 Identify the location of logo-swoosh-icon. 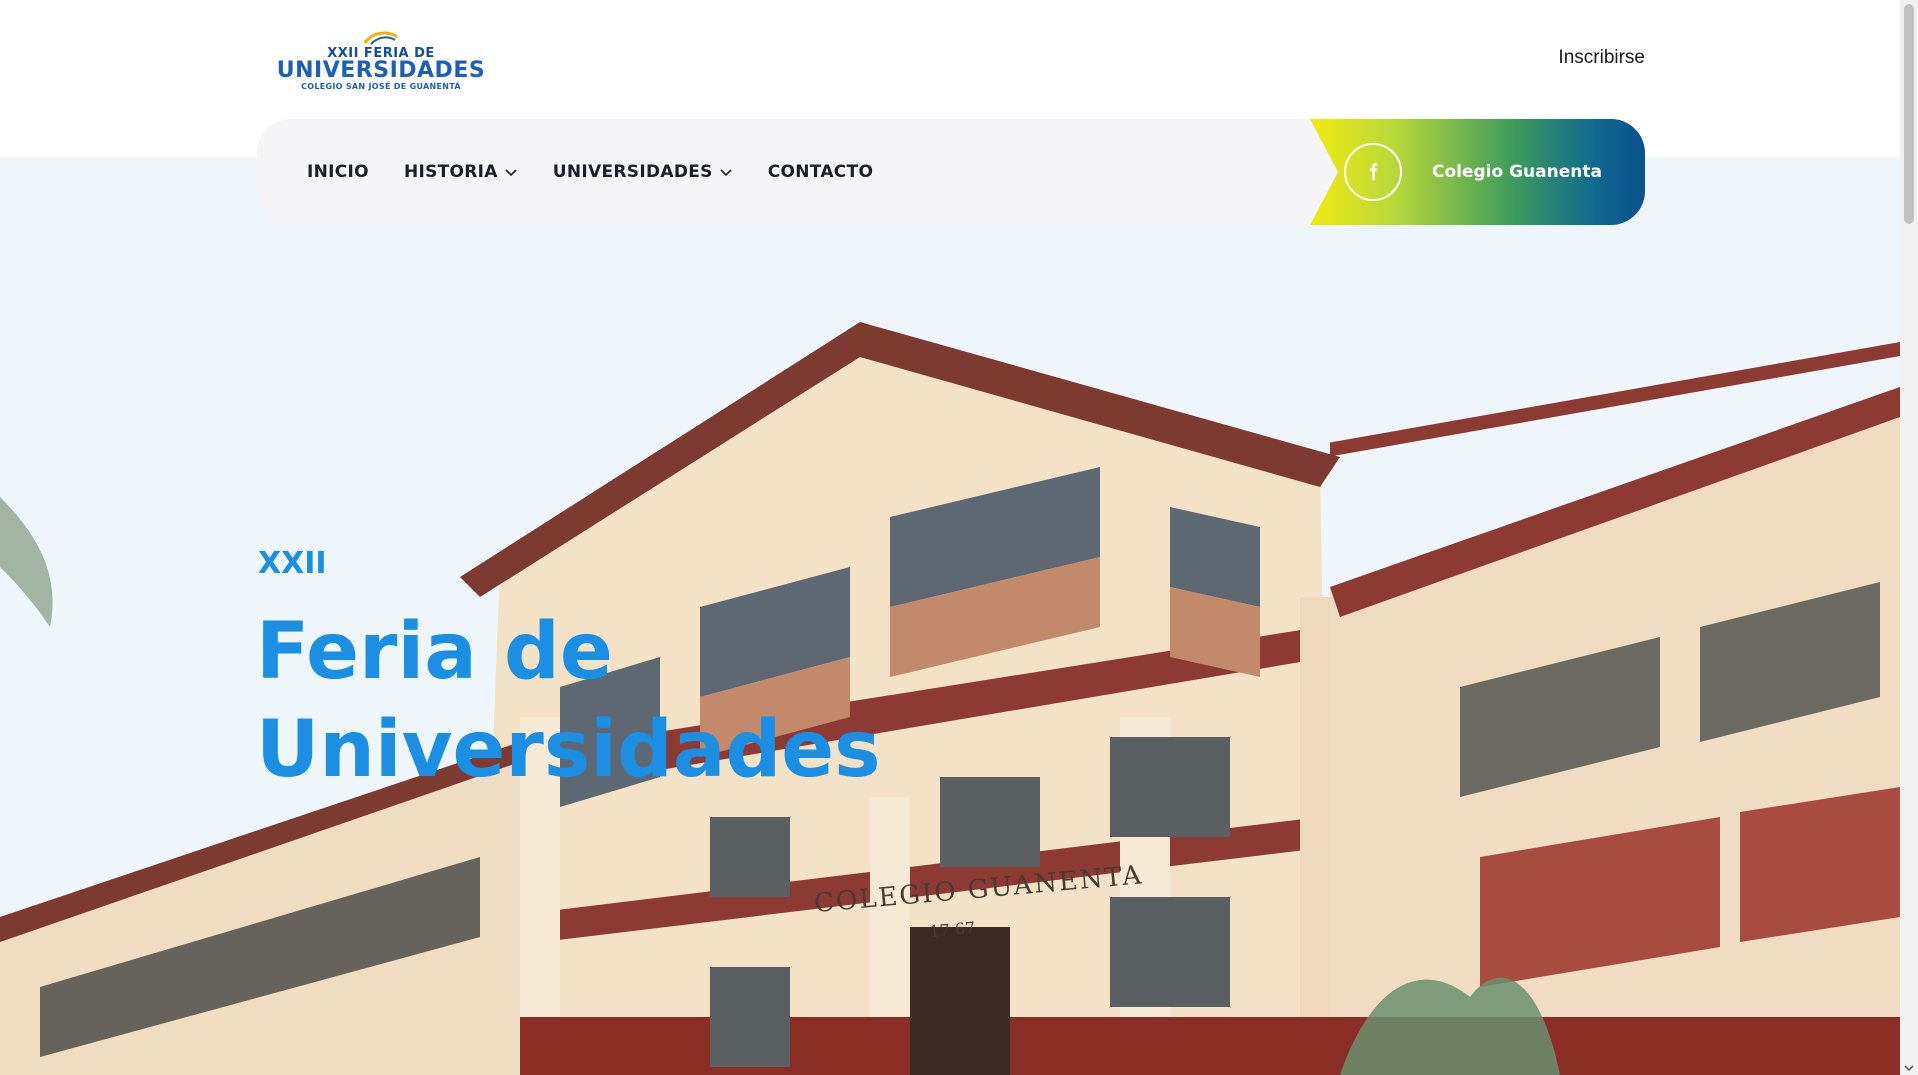
(381, 38).